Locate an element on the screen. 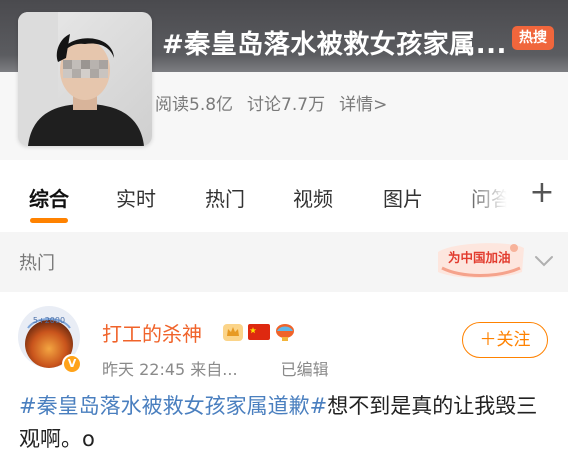 This screenshot has height=459, width=568. hashtag-link: #秦皇岛落水被救女孩家属道歉# is located at coordinates (173, 406).